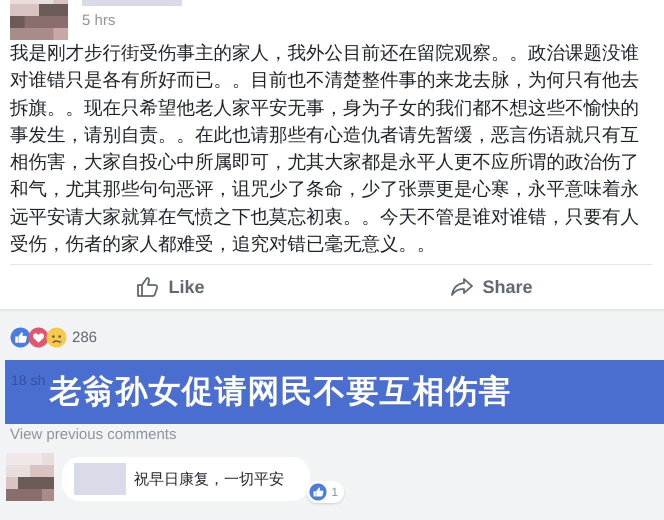 This screenshot has height=520, width=664. I want to click on view-previous-comments-link: View previous comments, so click(337, 435).